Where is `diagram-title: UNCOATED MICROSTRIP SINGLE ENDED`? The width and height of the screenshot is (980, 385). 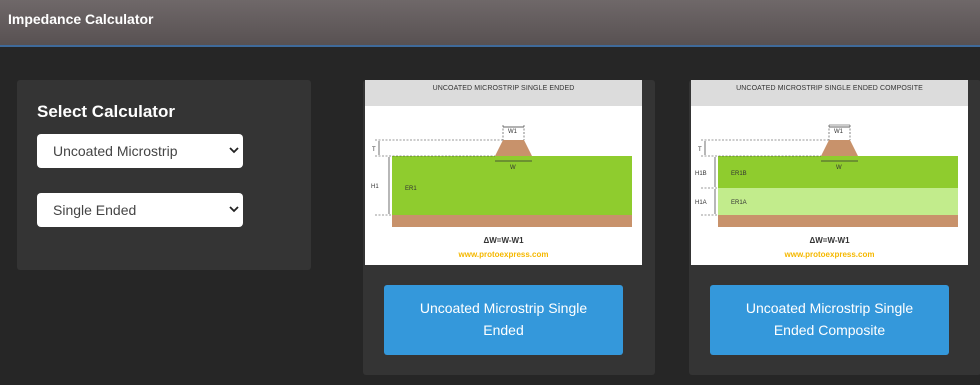
diagram-title: UNCOATED MICROSTRIP SINGLE ENDED is located at coordinates (503, 93).